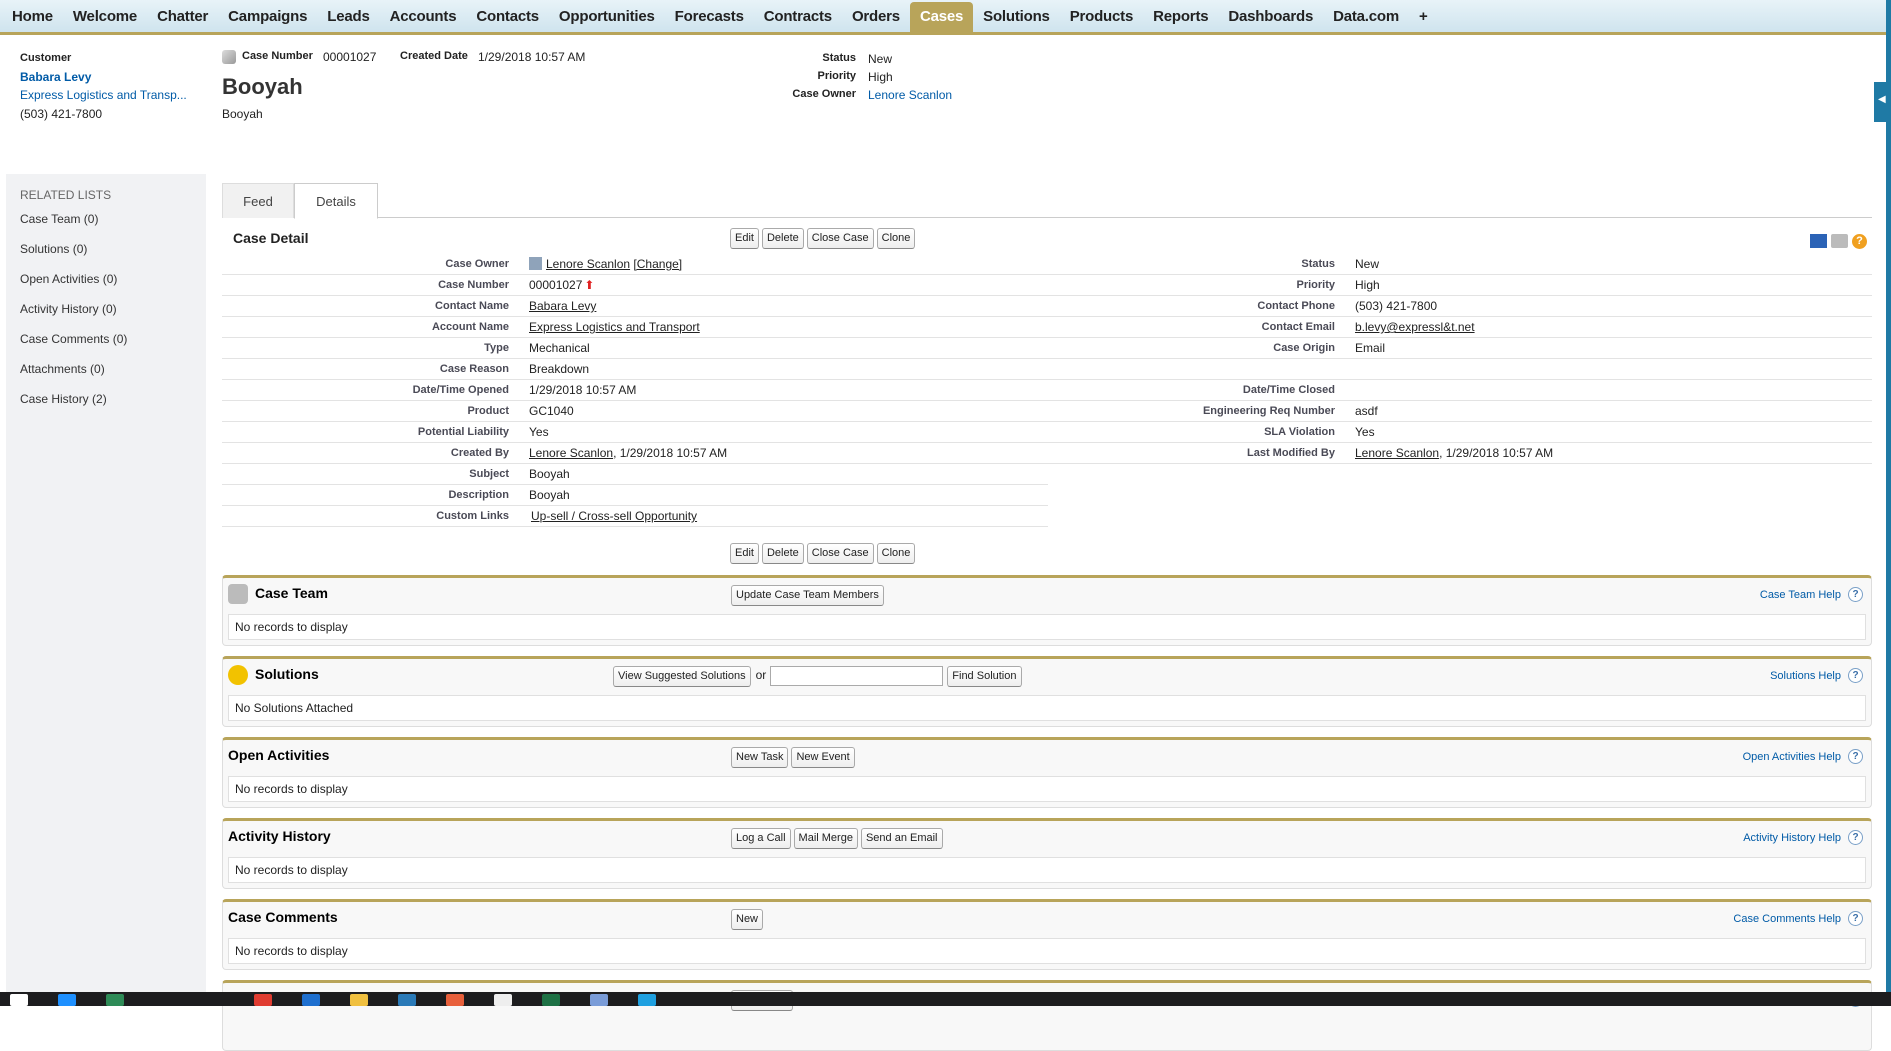 This screenshot has height=1051, width=1891. I want to click on solution-search-input, so click(857, 676).